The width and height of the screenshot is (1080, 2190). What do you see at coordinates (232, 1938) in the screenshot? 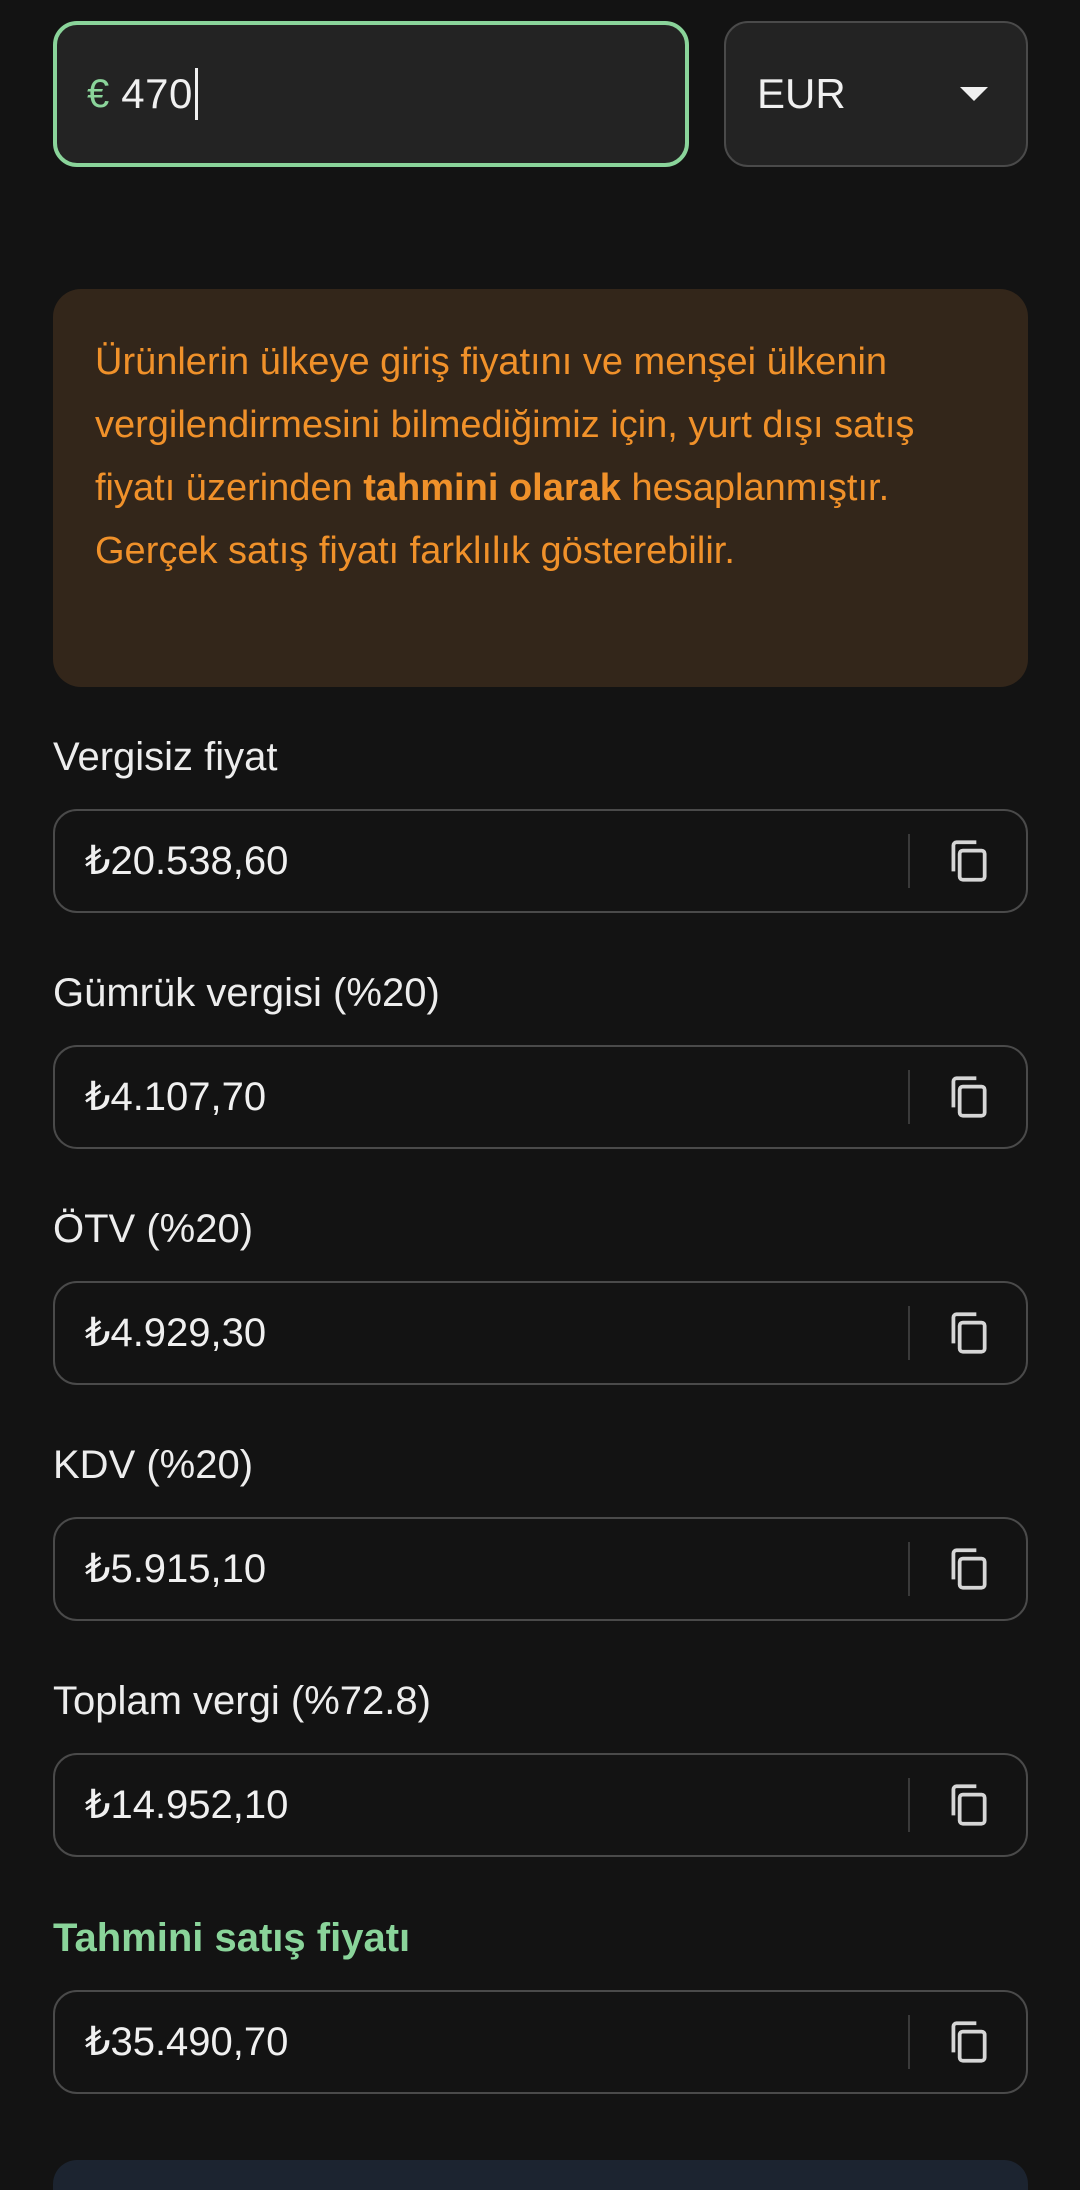
I see `label-estimated-sale-price: Tahmini satış fiyatı` at bounding box center [232, 1938].